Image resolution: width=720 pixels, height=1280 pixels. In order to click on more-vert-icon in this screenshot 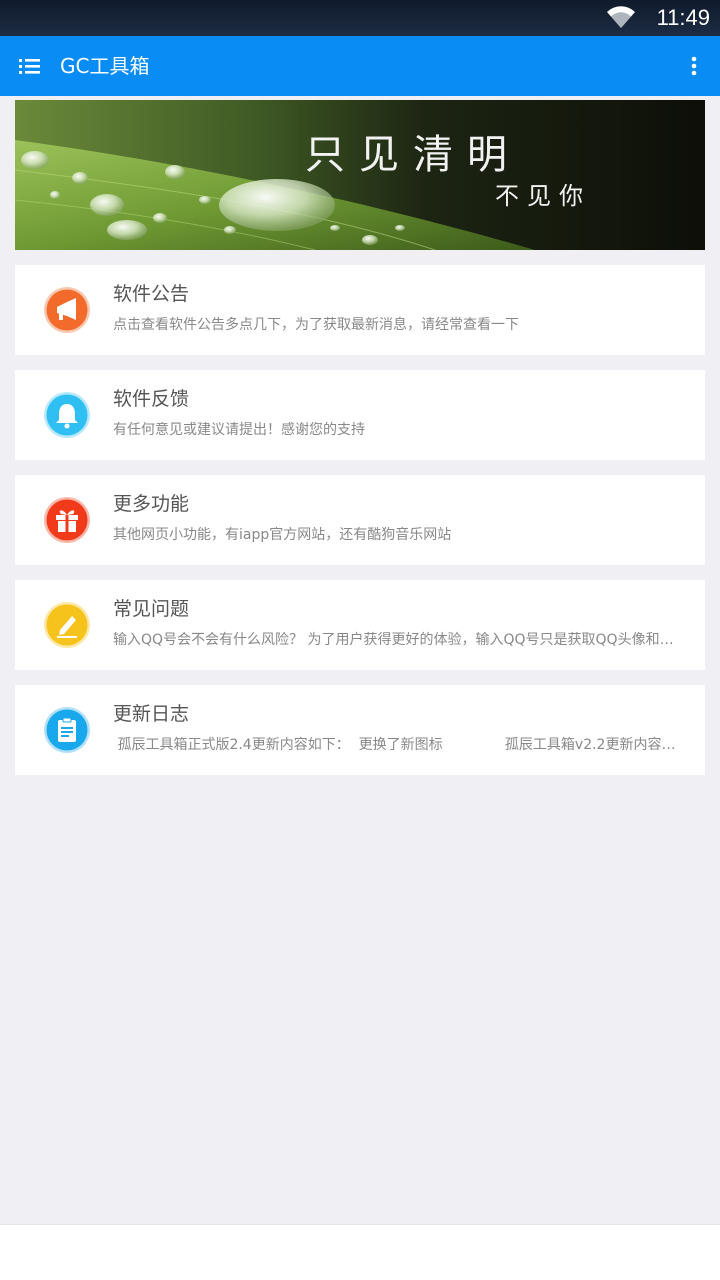, I will do `click(694, 66)`.